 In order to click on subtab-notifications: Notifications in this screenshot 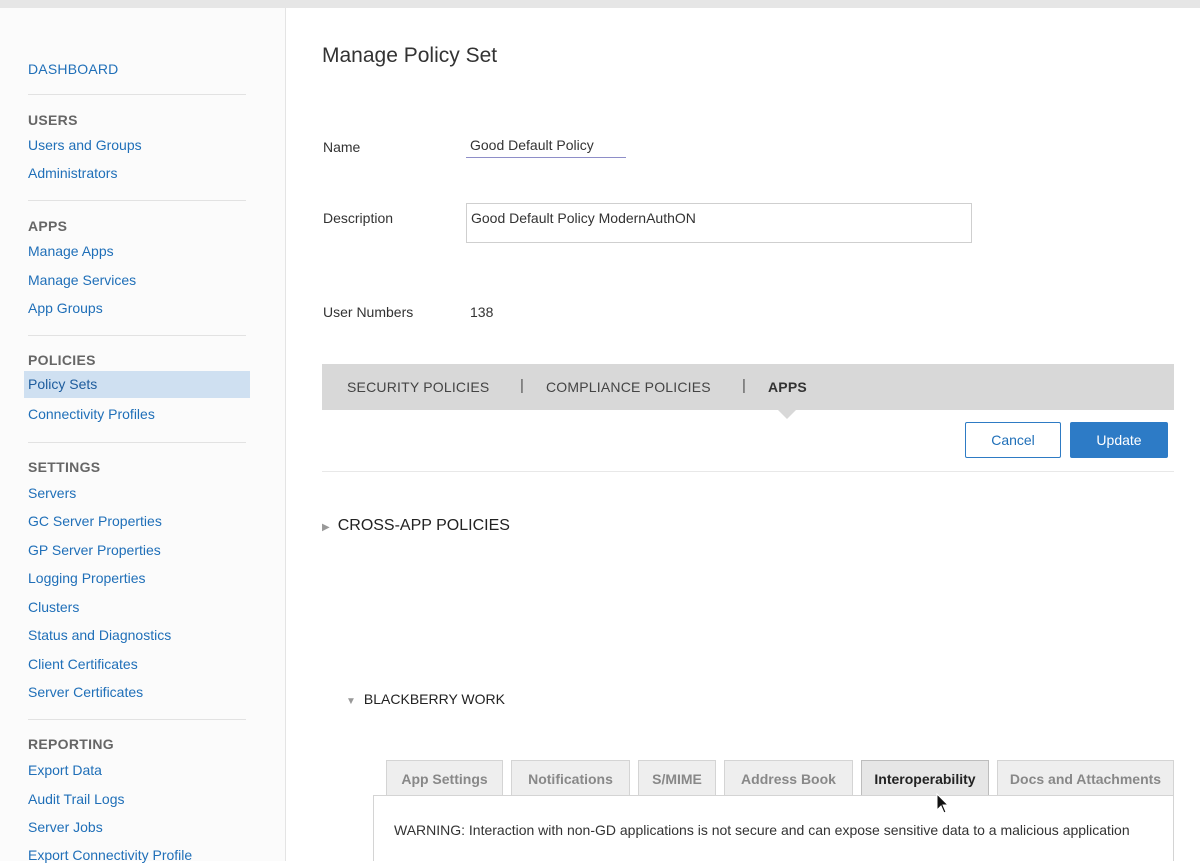, I will do `click(570, 778)`.